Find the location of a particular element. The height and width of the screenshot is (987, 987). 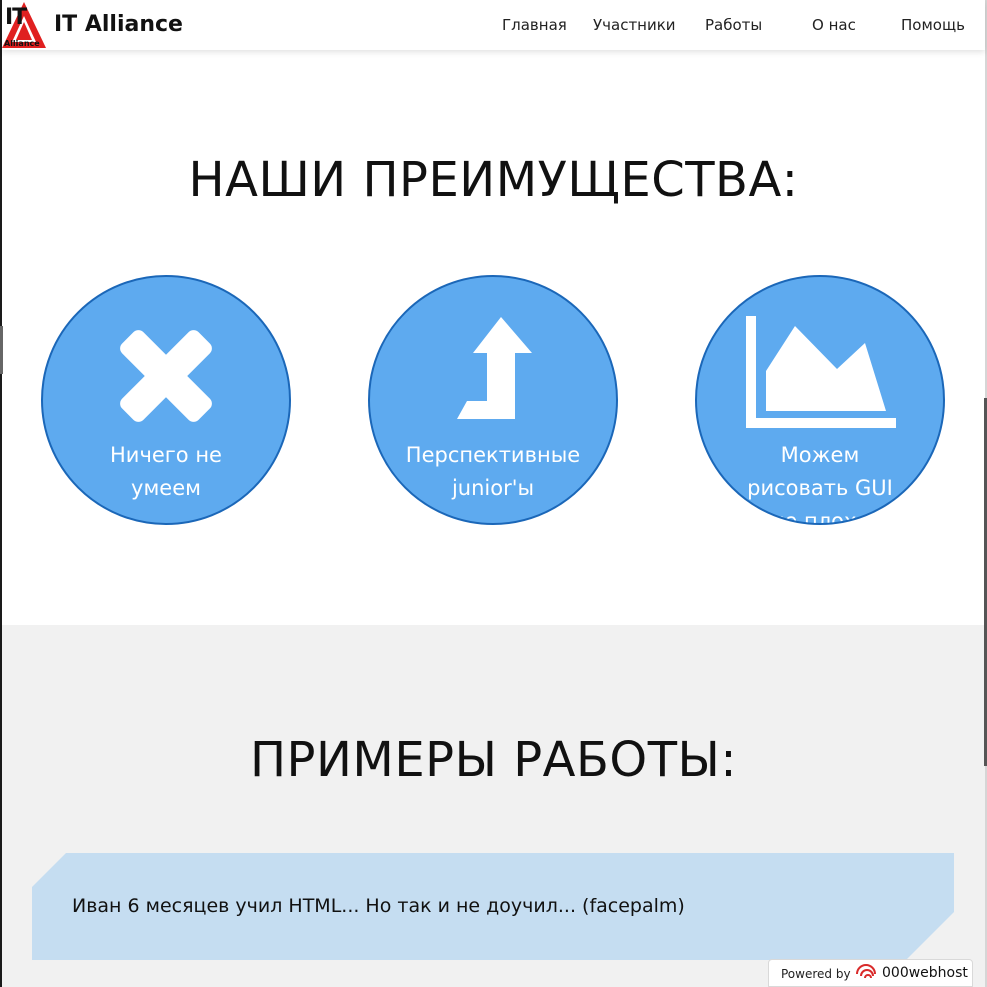

powered-by-badge: Powered by 000webhost is located at coordinates (870, 973).